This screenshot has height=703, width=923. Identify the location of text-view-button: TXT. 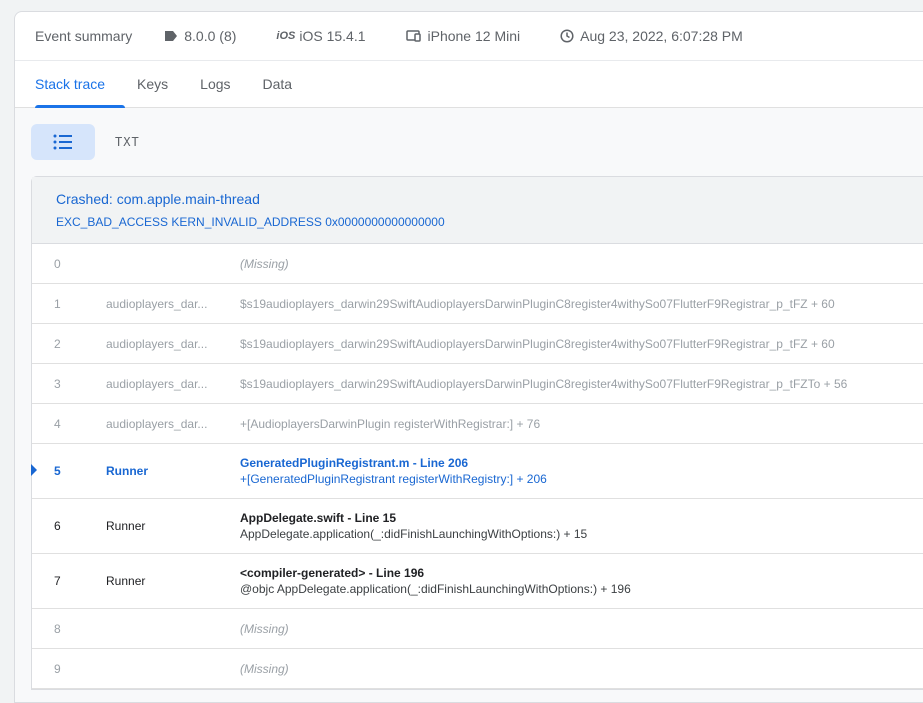
(127, 142).